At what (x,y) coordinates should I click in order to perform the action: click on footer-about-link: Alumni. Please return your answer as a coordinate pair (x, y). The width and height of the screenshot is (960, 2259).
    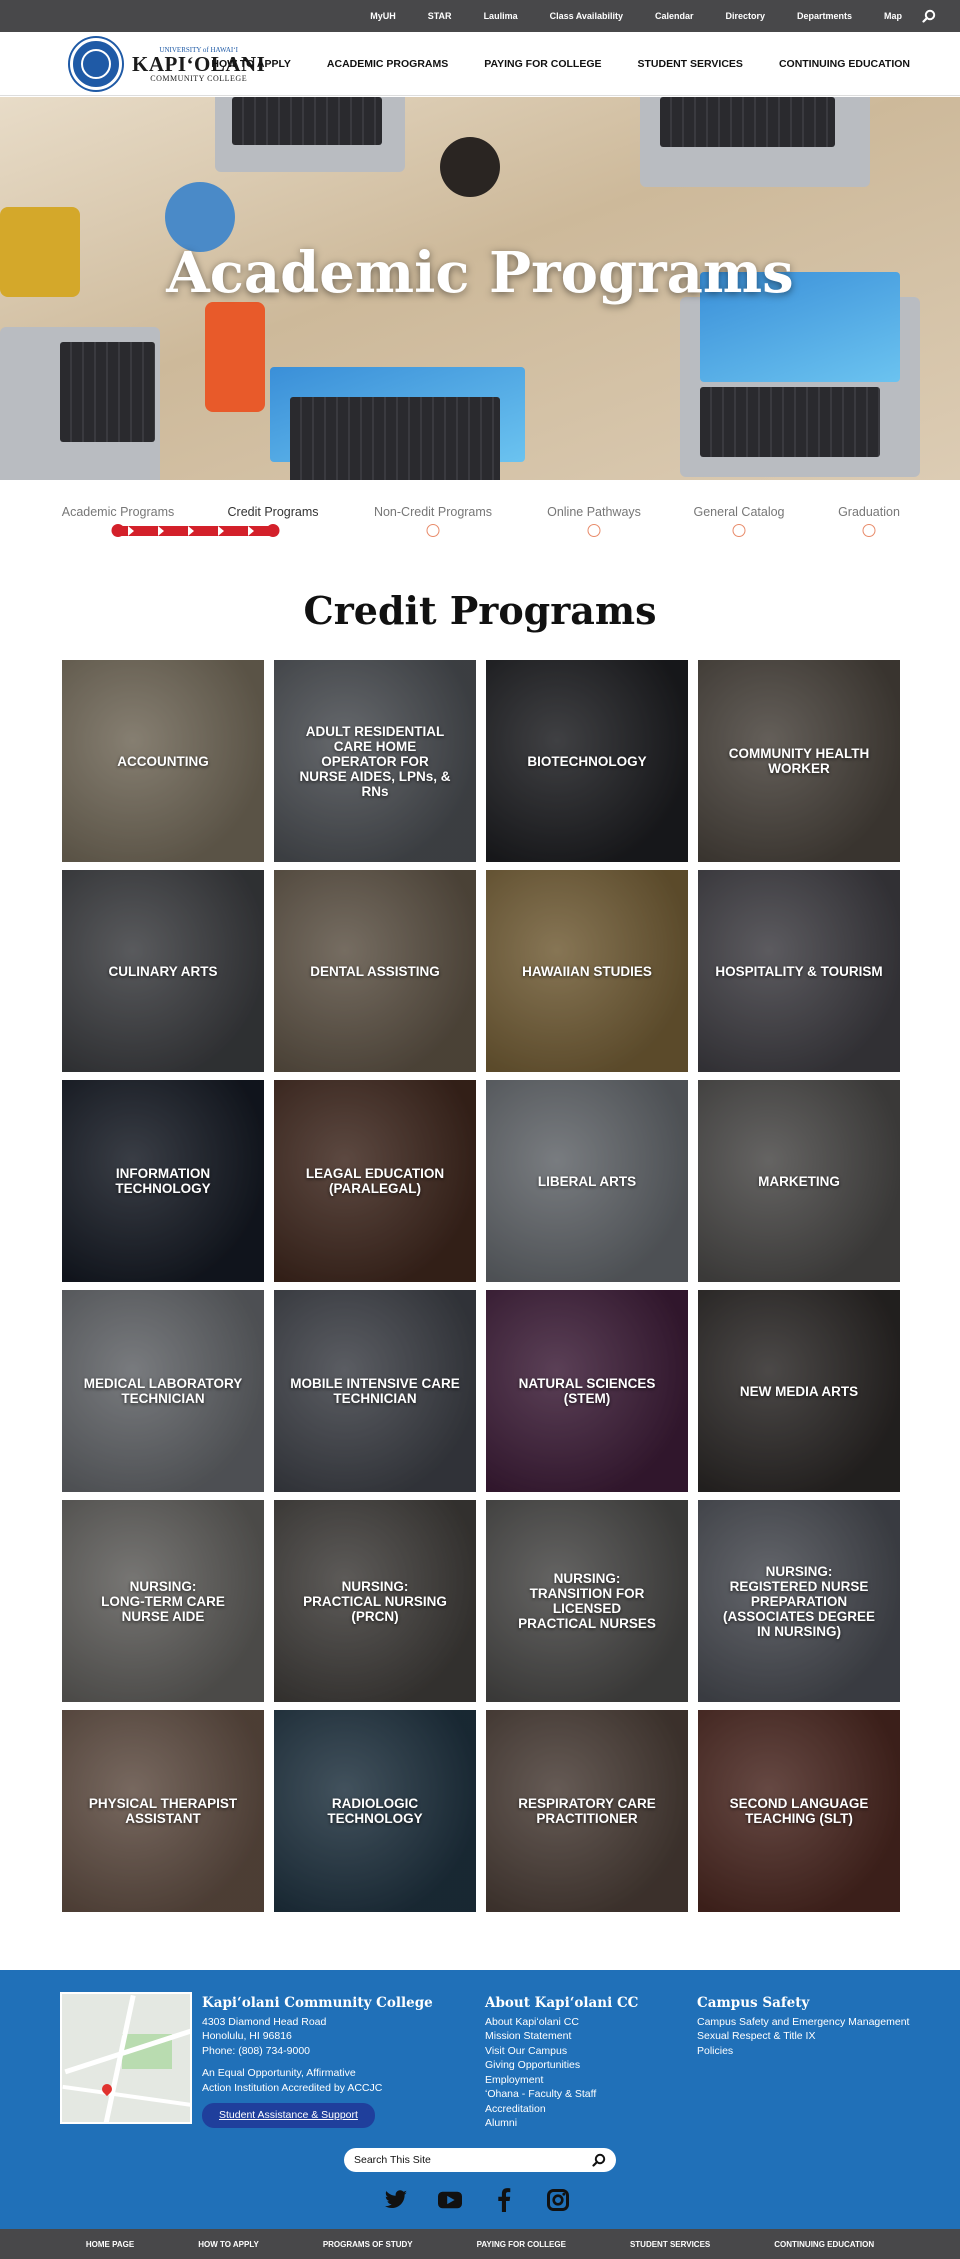
    Looking at the image, I should click on (561, 2123).